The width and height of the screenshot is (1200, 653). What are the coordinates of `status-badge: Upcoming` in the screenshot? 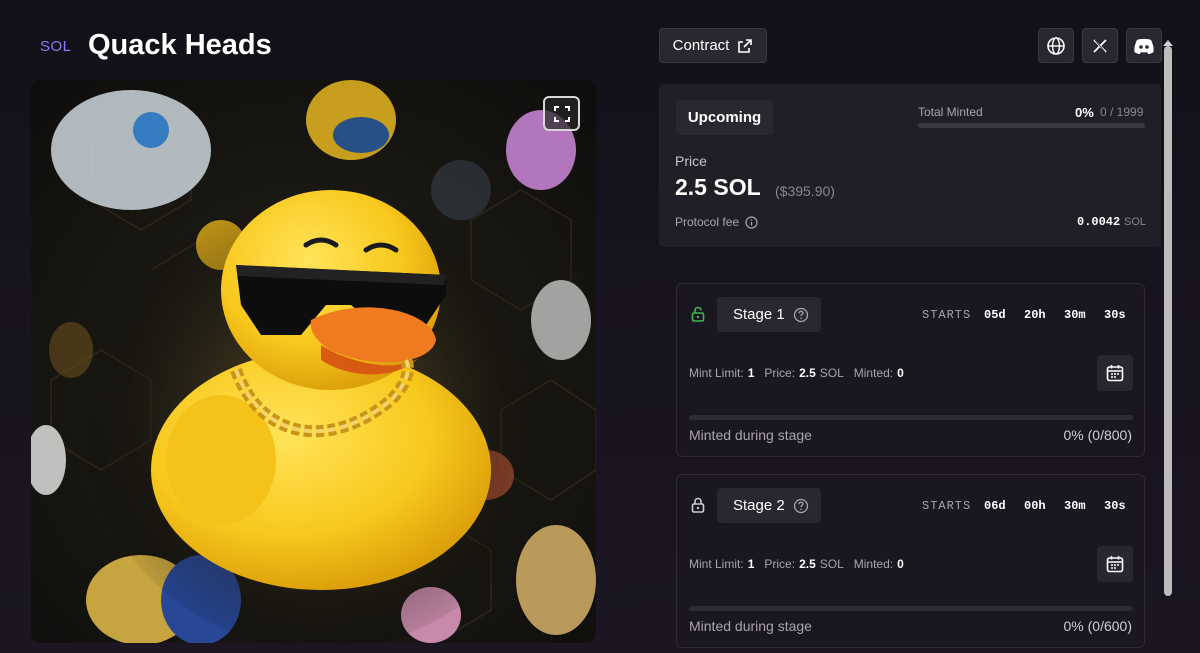 It's located at (724, 117).